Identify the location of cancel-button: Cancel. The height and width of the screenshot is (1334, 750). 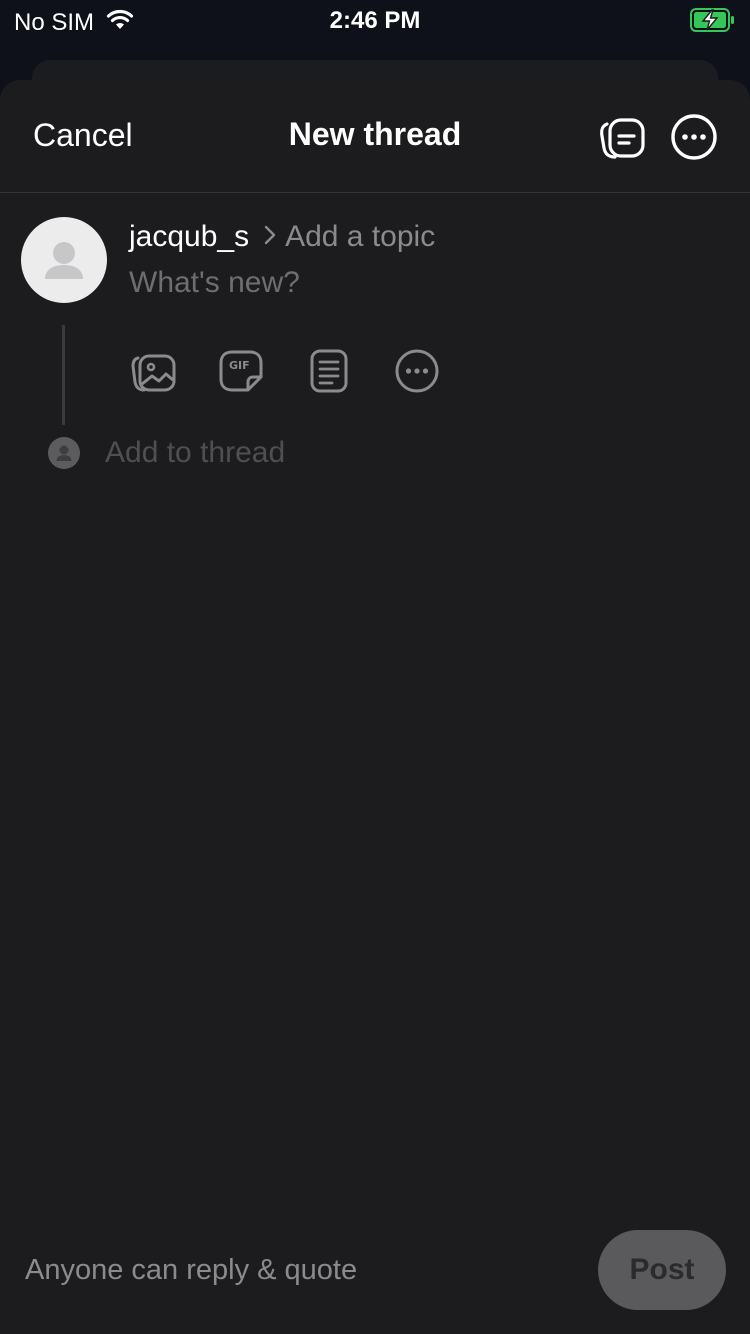
(83, 135).